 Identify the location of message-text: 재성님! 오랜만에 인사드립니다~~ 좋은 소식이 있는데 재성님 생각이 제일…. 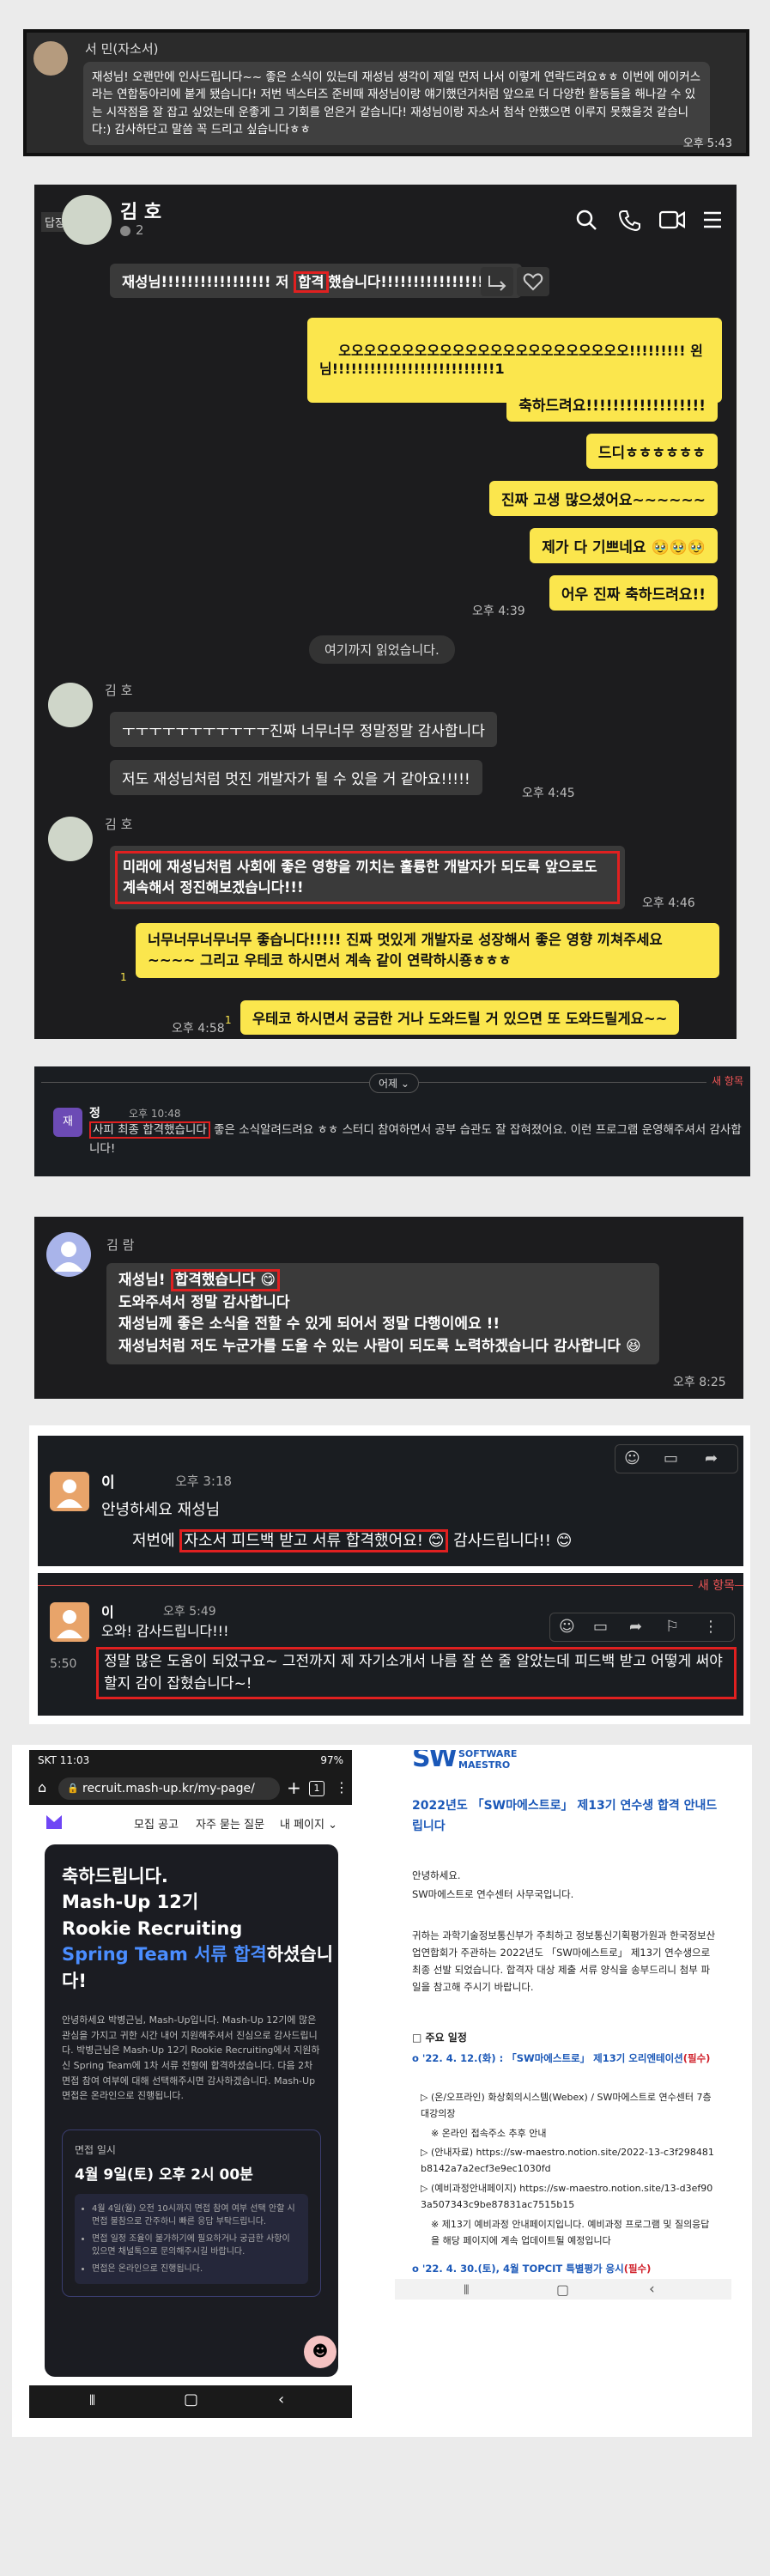
(396, 104).